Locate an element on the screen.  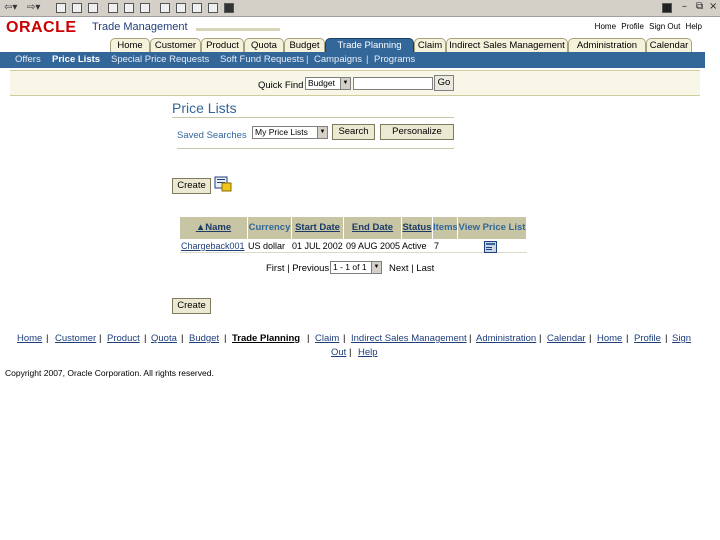
footer-link-sign-out-continued: Out is located at coordinates (338, 352).